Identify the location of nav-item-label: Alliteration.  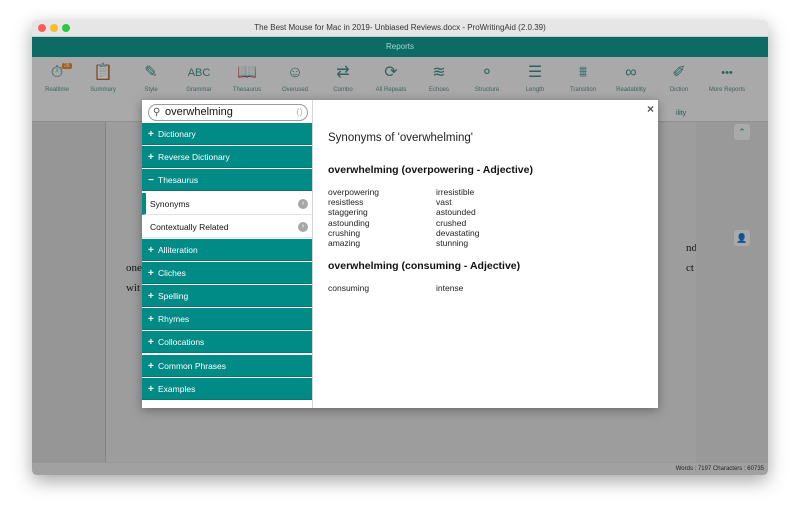
(178, 249).